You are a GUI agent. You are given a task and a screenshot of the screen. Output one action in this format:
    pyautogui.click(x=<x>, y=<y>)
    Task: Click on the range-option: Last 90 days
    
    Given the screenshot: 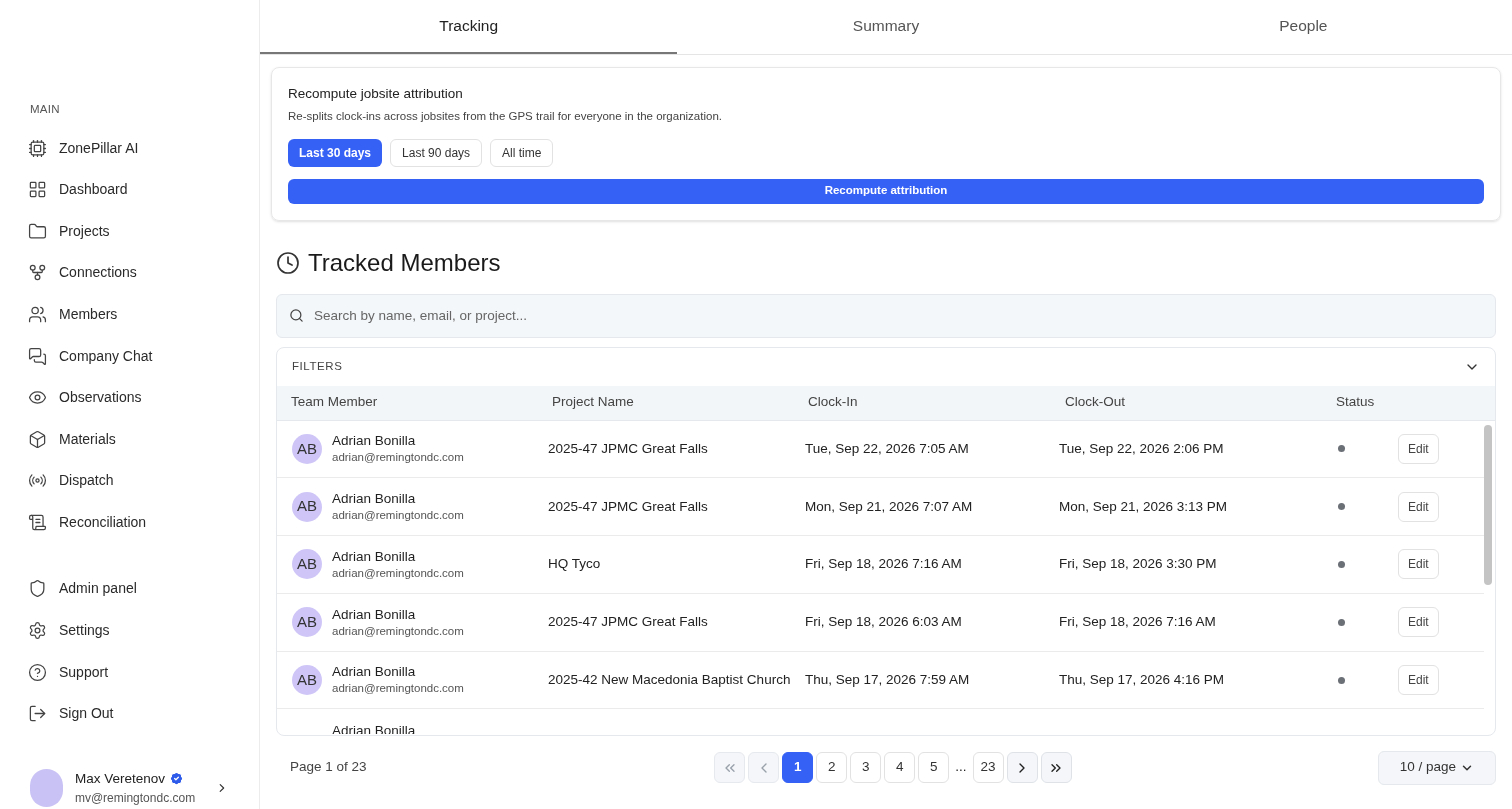 What is the action you would take?
    pyautogui.click(x=436, y=152)
    